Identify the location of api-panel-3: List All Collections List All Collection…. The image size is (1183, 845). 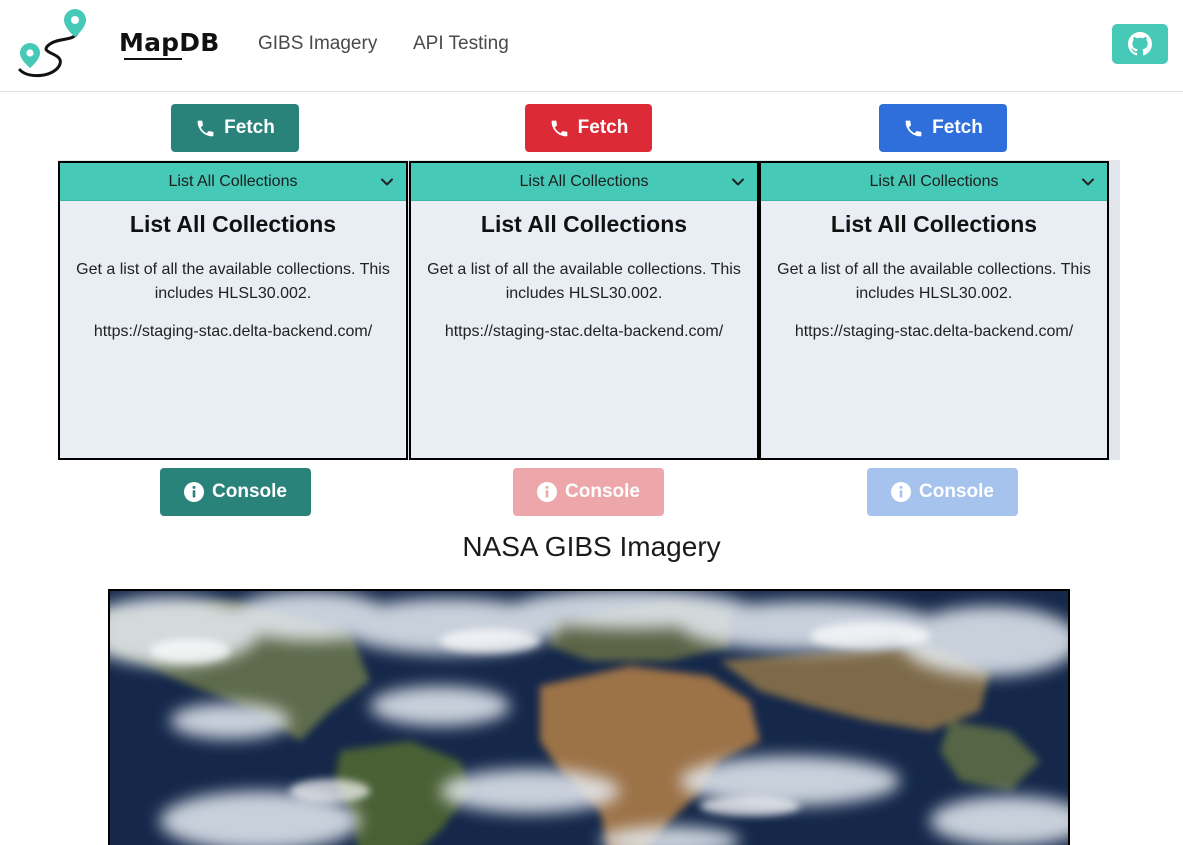
(934, 310).